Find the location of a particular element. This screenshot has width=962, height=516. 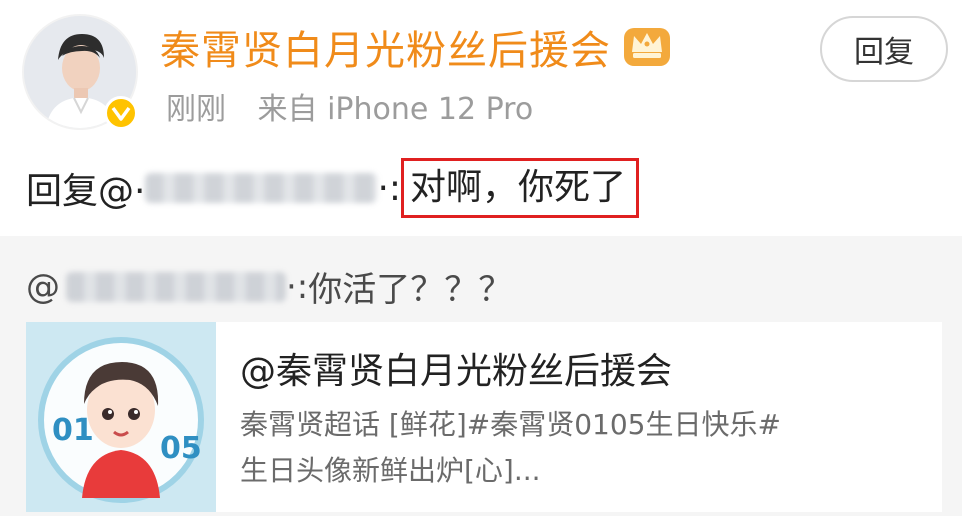

verified-badge-icon is located at coordinates (121, 113).